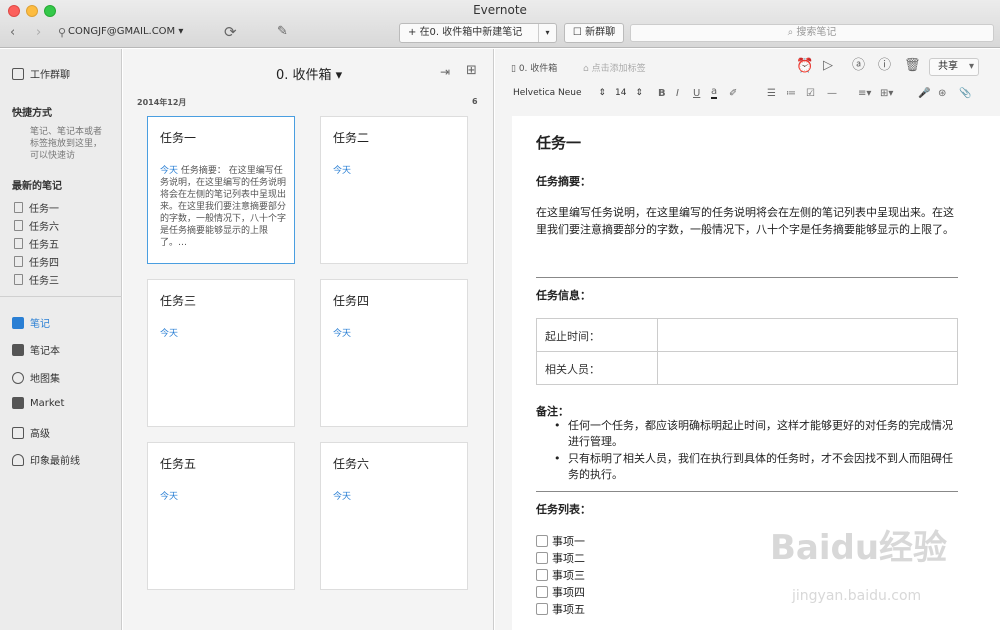  What do you see at coordinates (309, 73) in the screenshot?
I see `note-list-title: 0. 收件箱 ▾` at bounding box center [309, 73].